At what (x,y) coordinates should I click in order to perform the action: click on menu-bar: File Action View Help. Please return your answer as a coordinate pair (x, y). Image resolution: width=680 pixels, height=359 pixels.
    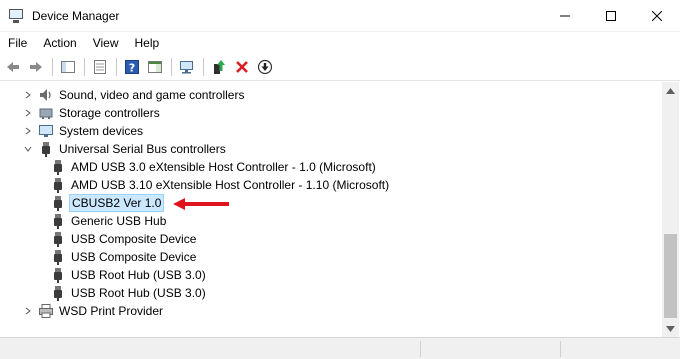
    Looking at the image, I should click on (340, 43).